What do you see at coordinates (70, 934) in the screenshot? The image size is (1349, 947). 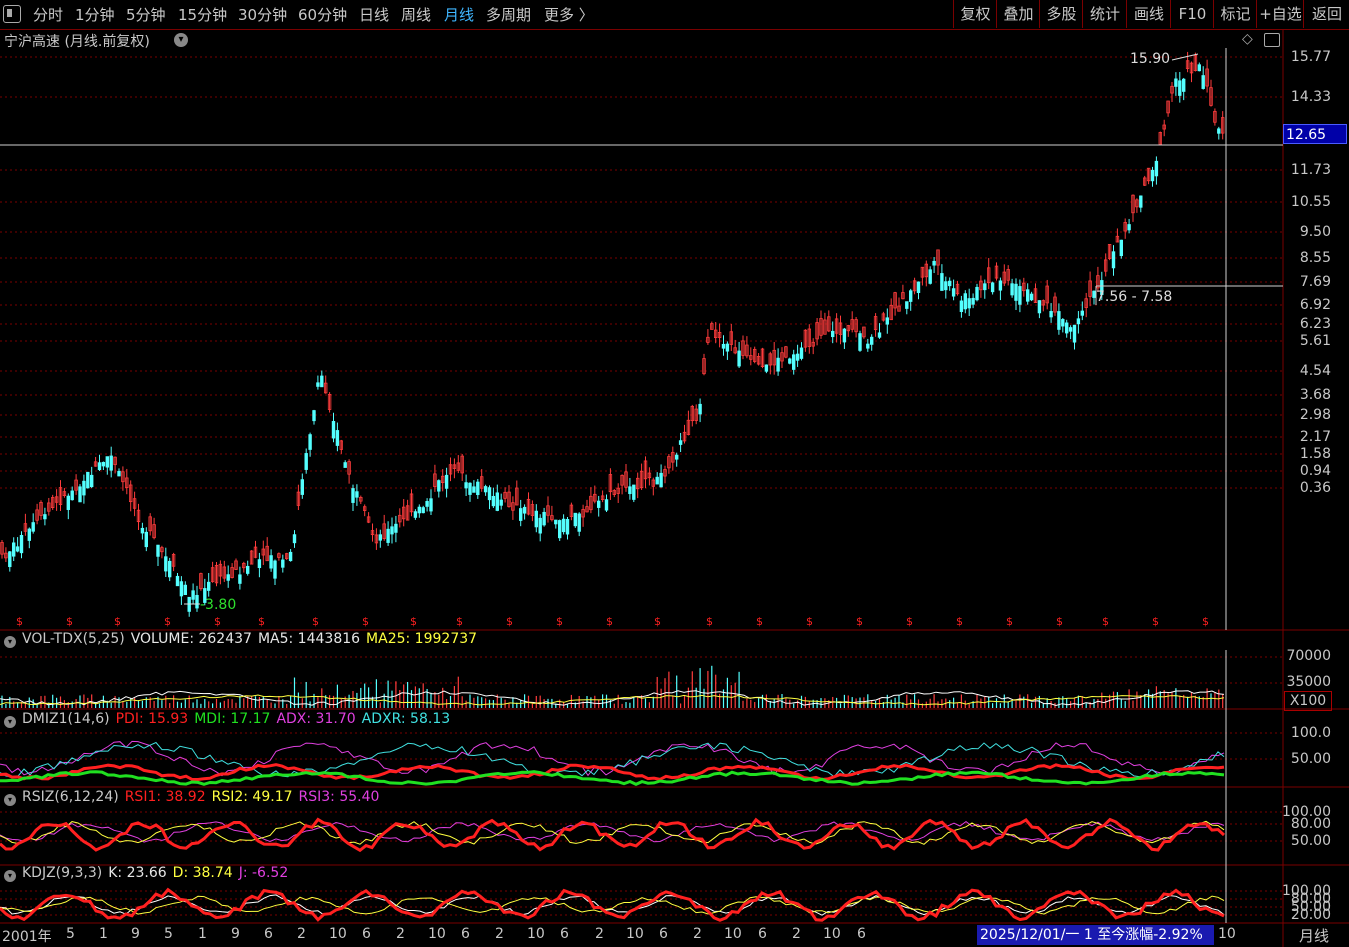 I see `x-tick: 5` at bounding box center [70, 934].